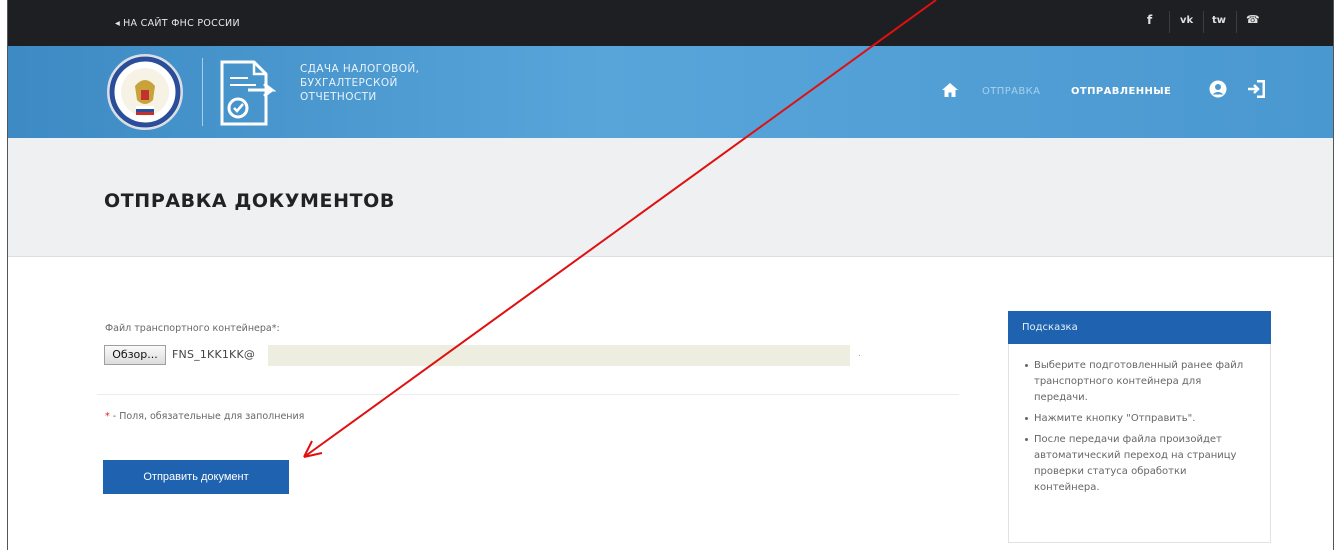 Image resolution: width=1343 pixels, height=550 pixels. I want to click on emblem-icon, so click(145, 92).